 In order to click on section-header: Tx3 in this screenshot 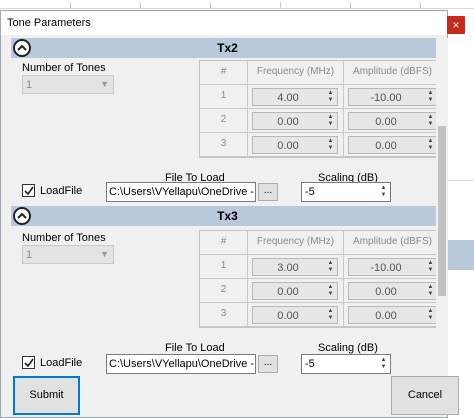, I will do `click(227, 216)`.